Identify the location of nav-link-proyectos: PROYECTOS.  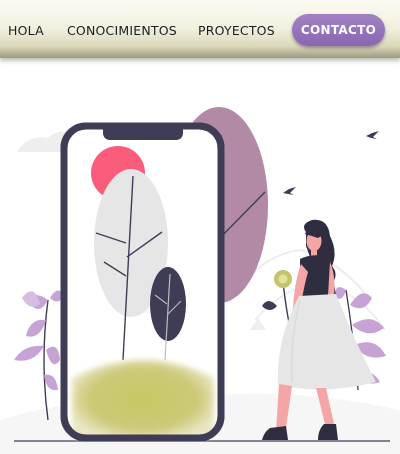
(236, 31).